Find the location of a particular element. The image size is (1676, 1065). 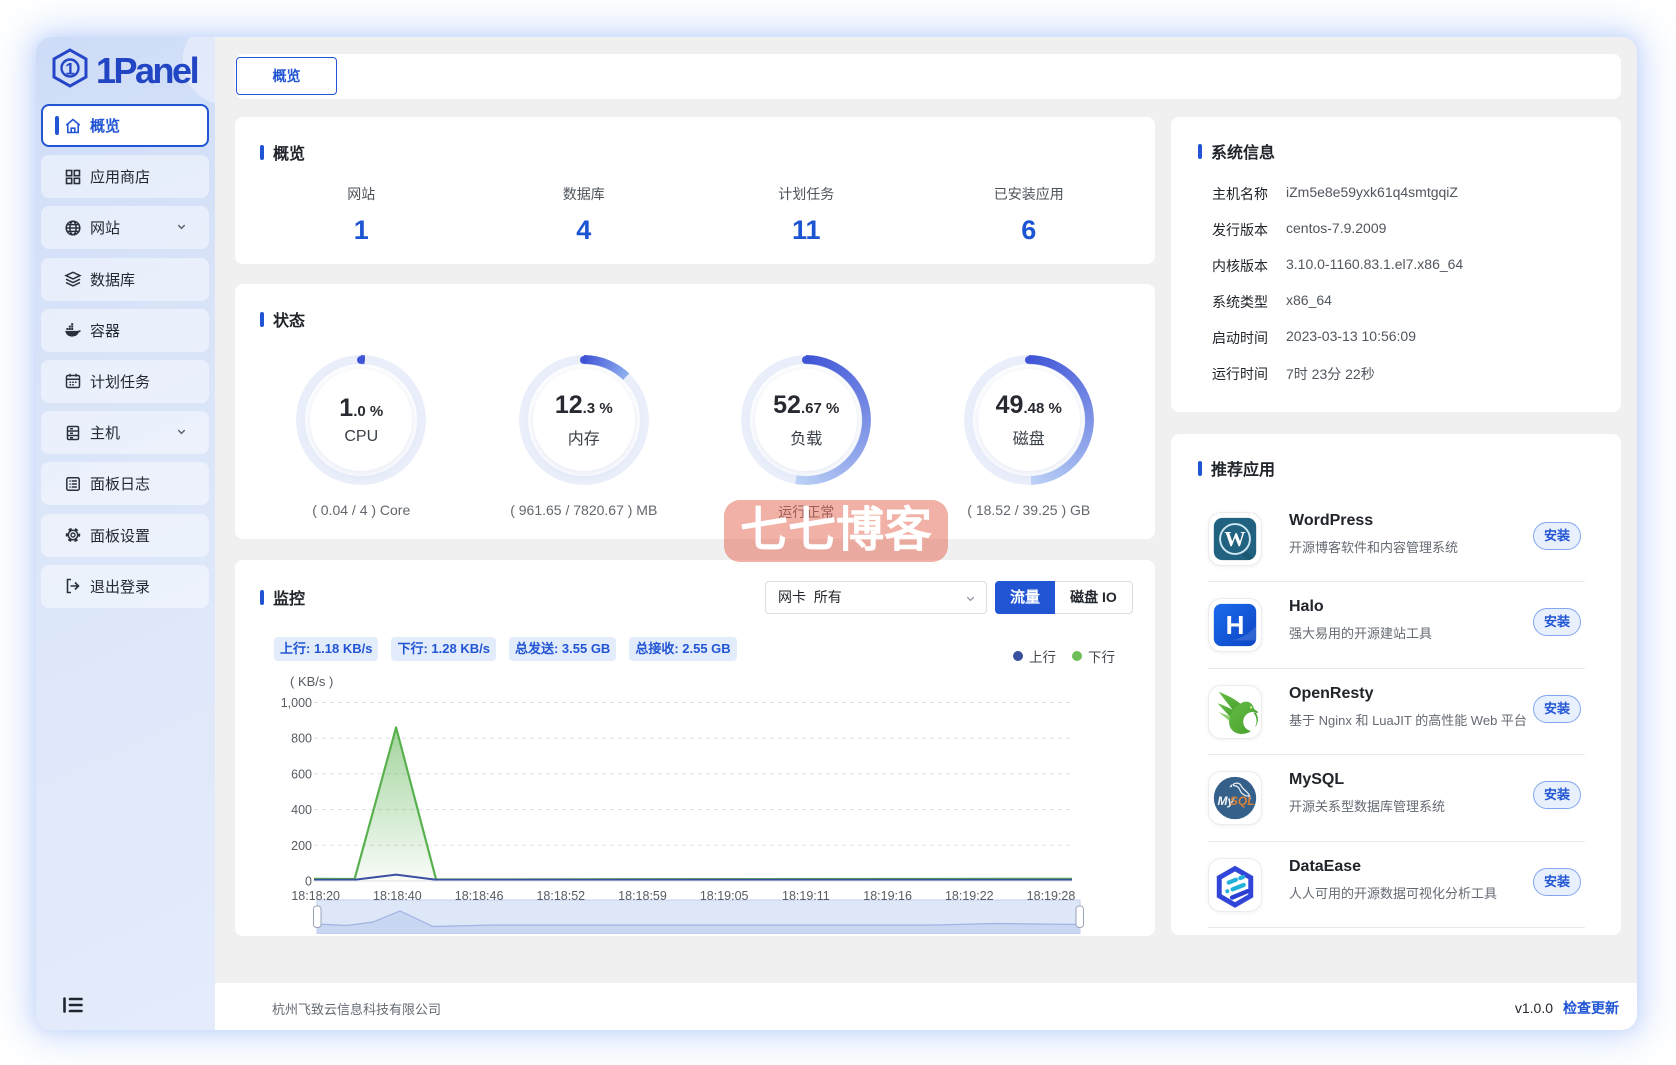

svg-text: 1,000 is located at coordinates (296, 703).